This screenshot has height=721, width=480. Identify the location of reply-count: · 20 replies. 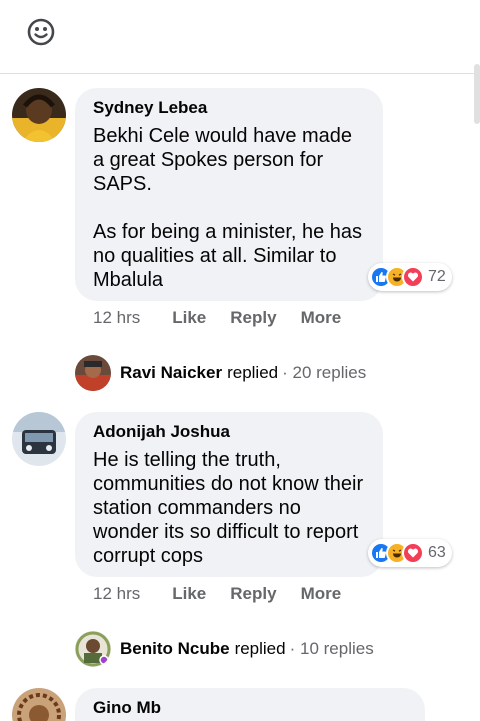
(324, 372).